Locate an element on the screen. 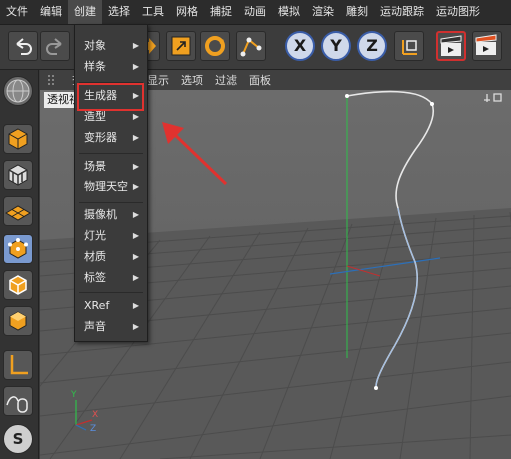  points-mode-button is located at coordinates (18, 249).